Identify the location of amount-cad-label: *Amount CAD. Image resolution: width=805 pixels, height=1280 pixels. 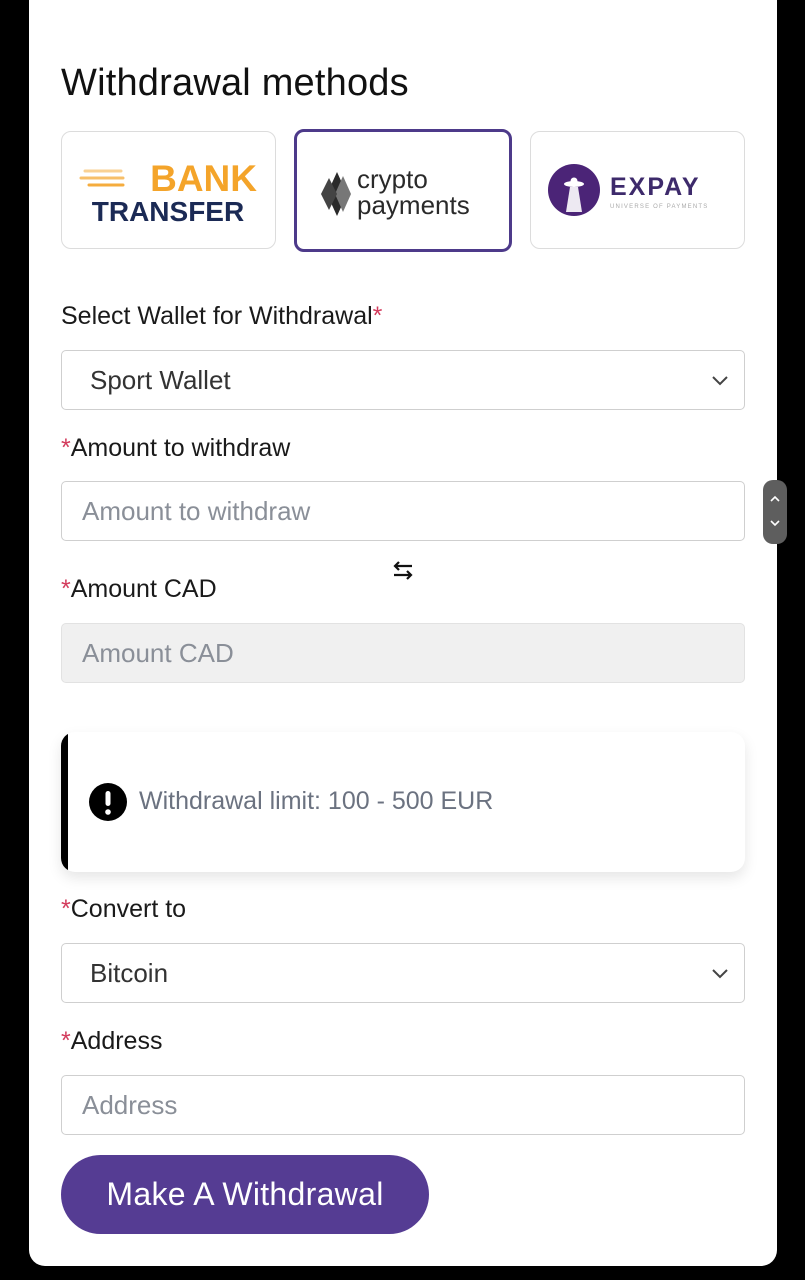
(139, 589).